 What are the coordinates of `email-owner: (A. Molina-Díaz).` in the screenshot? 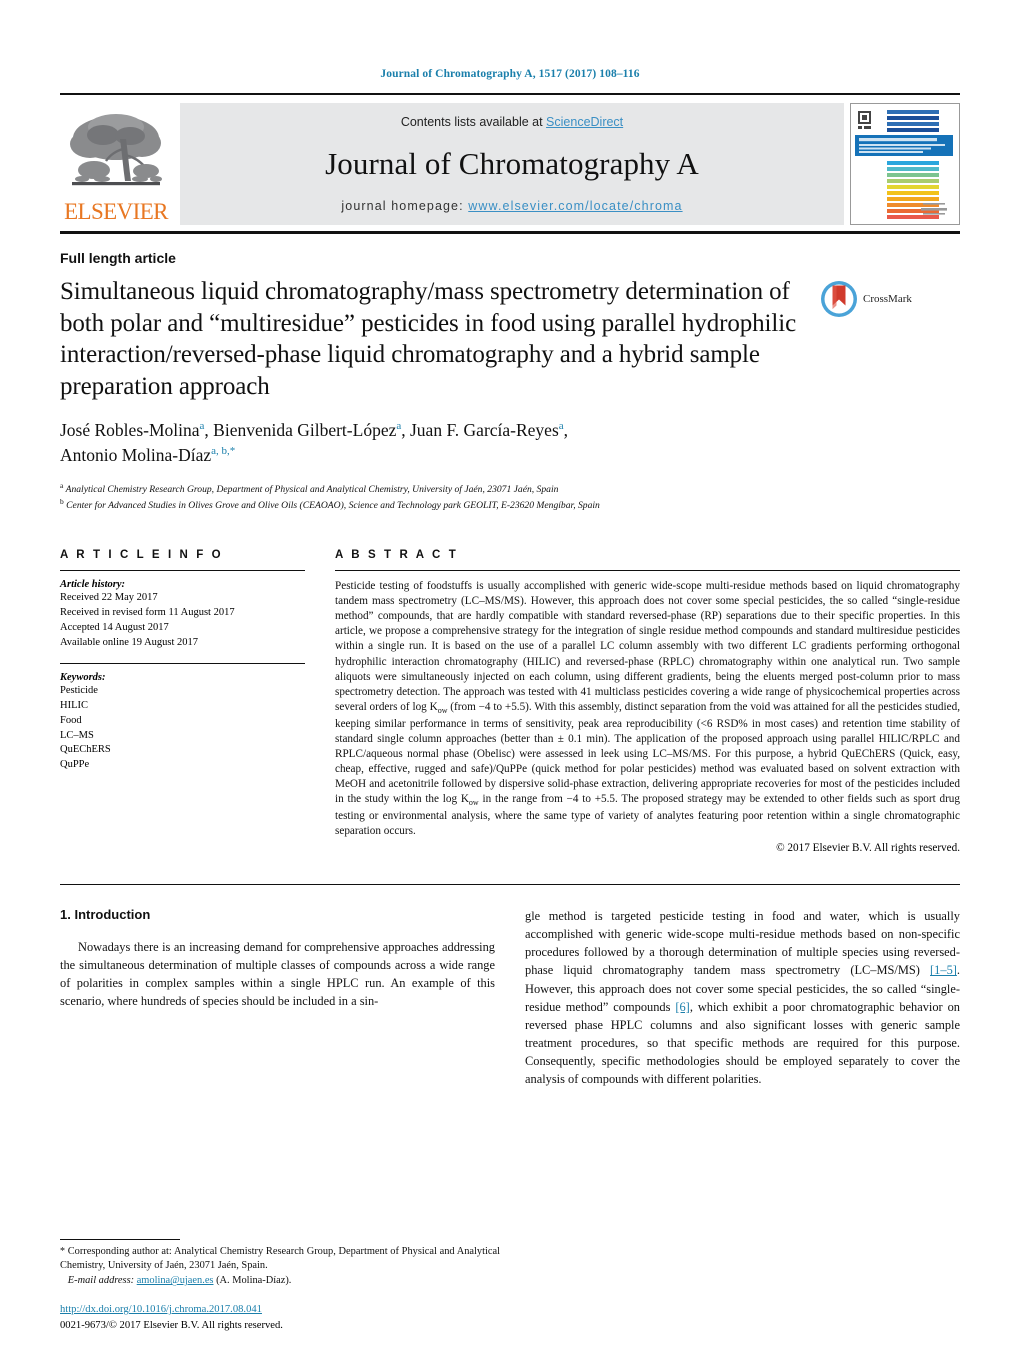 It's located at (254, 1281).